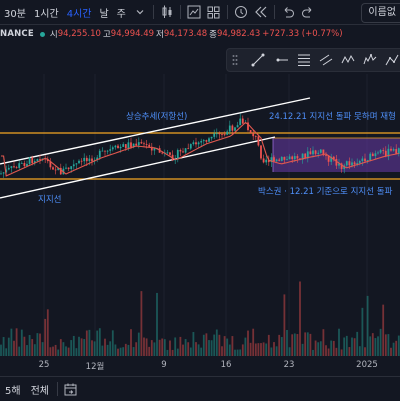 Image resolution: width=400 pixels, height=401 pixels. Describe the element at coordinates (71, 389) in the screenshot. I see `goto-date-icon` at that location.